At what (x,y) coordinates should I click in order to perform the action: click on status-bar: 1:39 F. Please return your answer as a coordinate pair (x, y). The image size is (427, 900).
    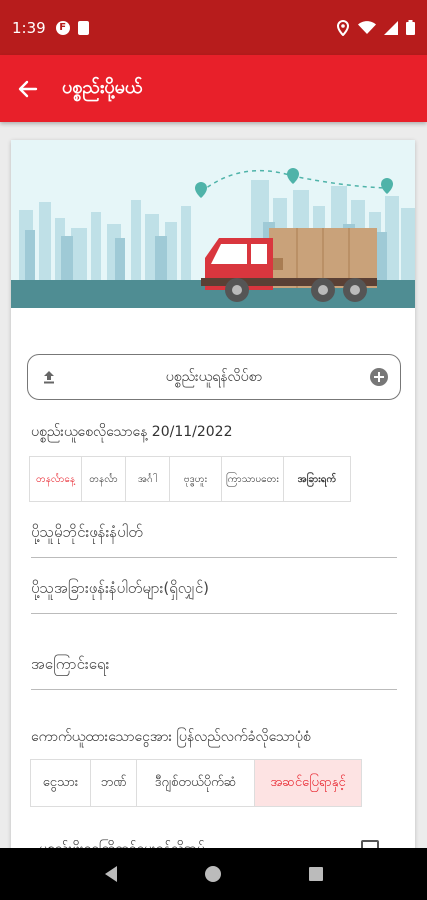
    Looking at the image, I should click on (213, 27).